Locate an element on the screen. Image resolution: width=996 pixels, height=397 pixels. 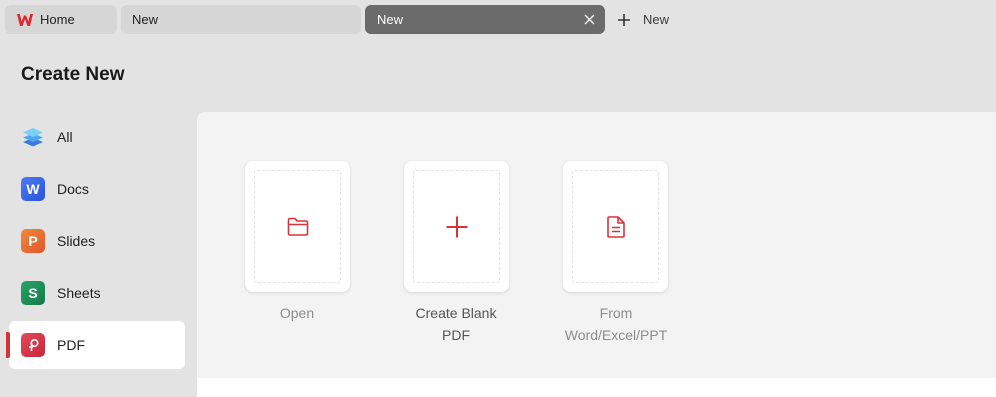
wps-writer-icon: W is located at coordinates (33, 189).